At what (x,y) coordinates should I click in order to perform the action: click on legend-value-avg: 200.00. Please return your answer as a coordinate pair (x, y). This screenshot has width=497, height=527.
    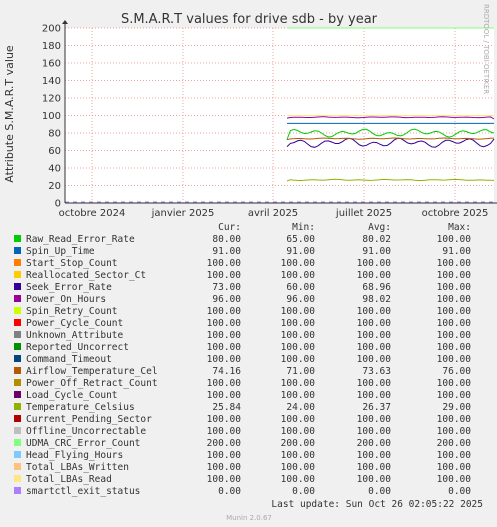
    Looking at the image, I should click on (374, 443).